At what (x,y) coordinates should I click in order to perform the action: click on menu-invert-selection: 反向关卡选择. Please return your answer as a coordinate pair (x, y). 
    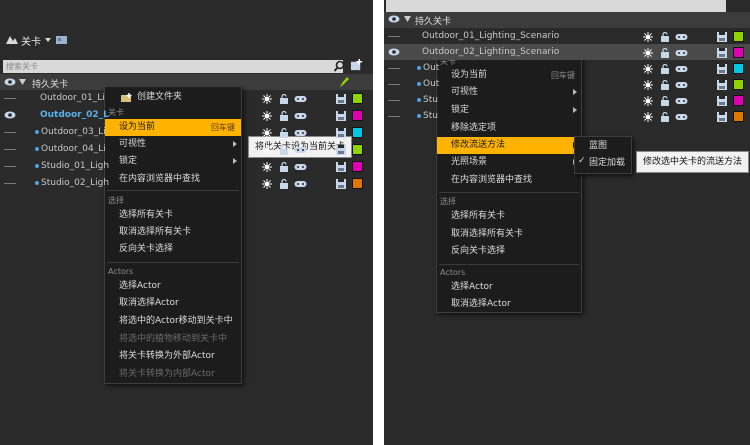
    Looking at the image, I should click on (478, 251).